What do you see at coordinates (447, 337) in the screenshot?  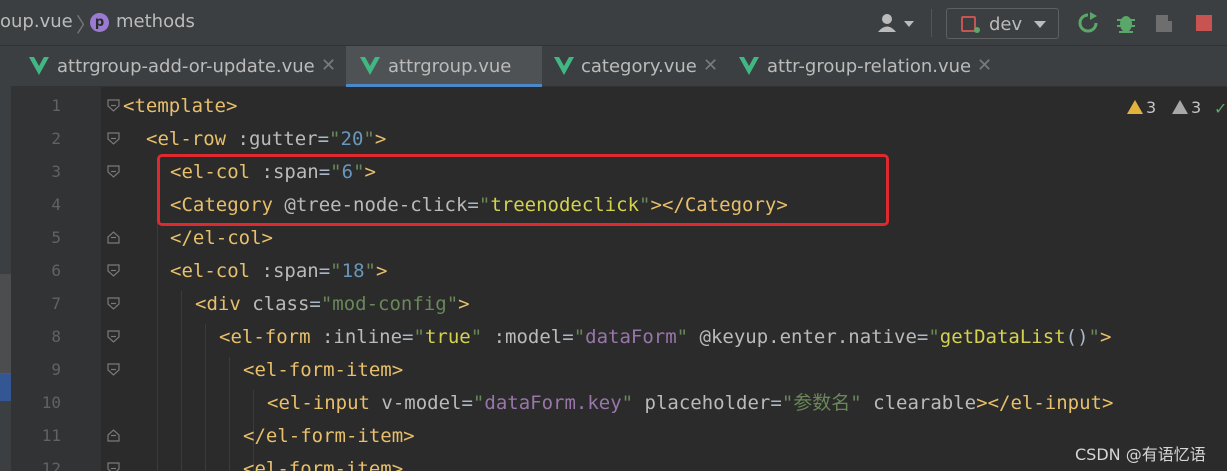 I see `code-token: true` at bounding box center [447, 337].